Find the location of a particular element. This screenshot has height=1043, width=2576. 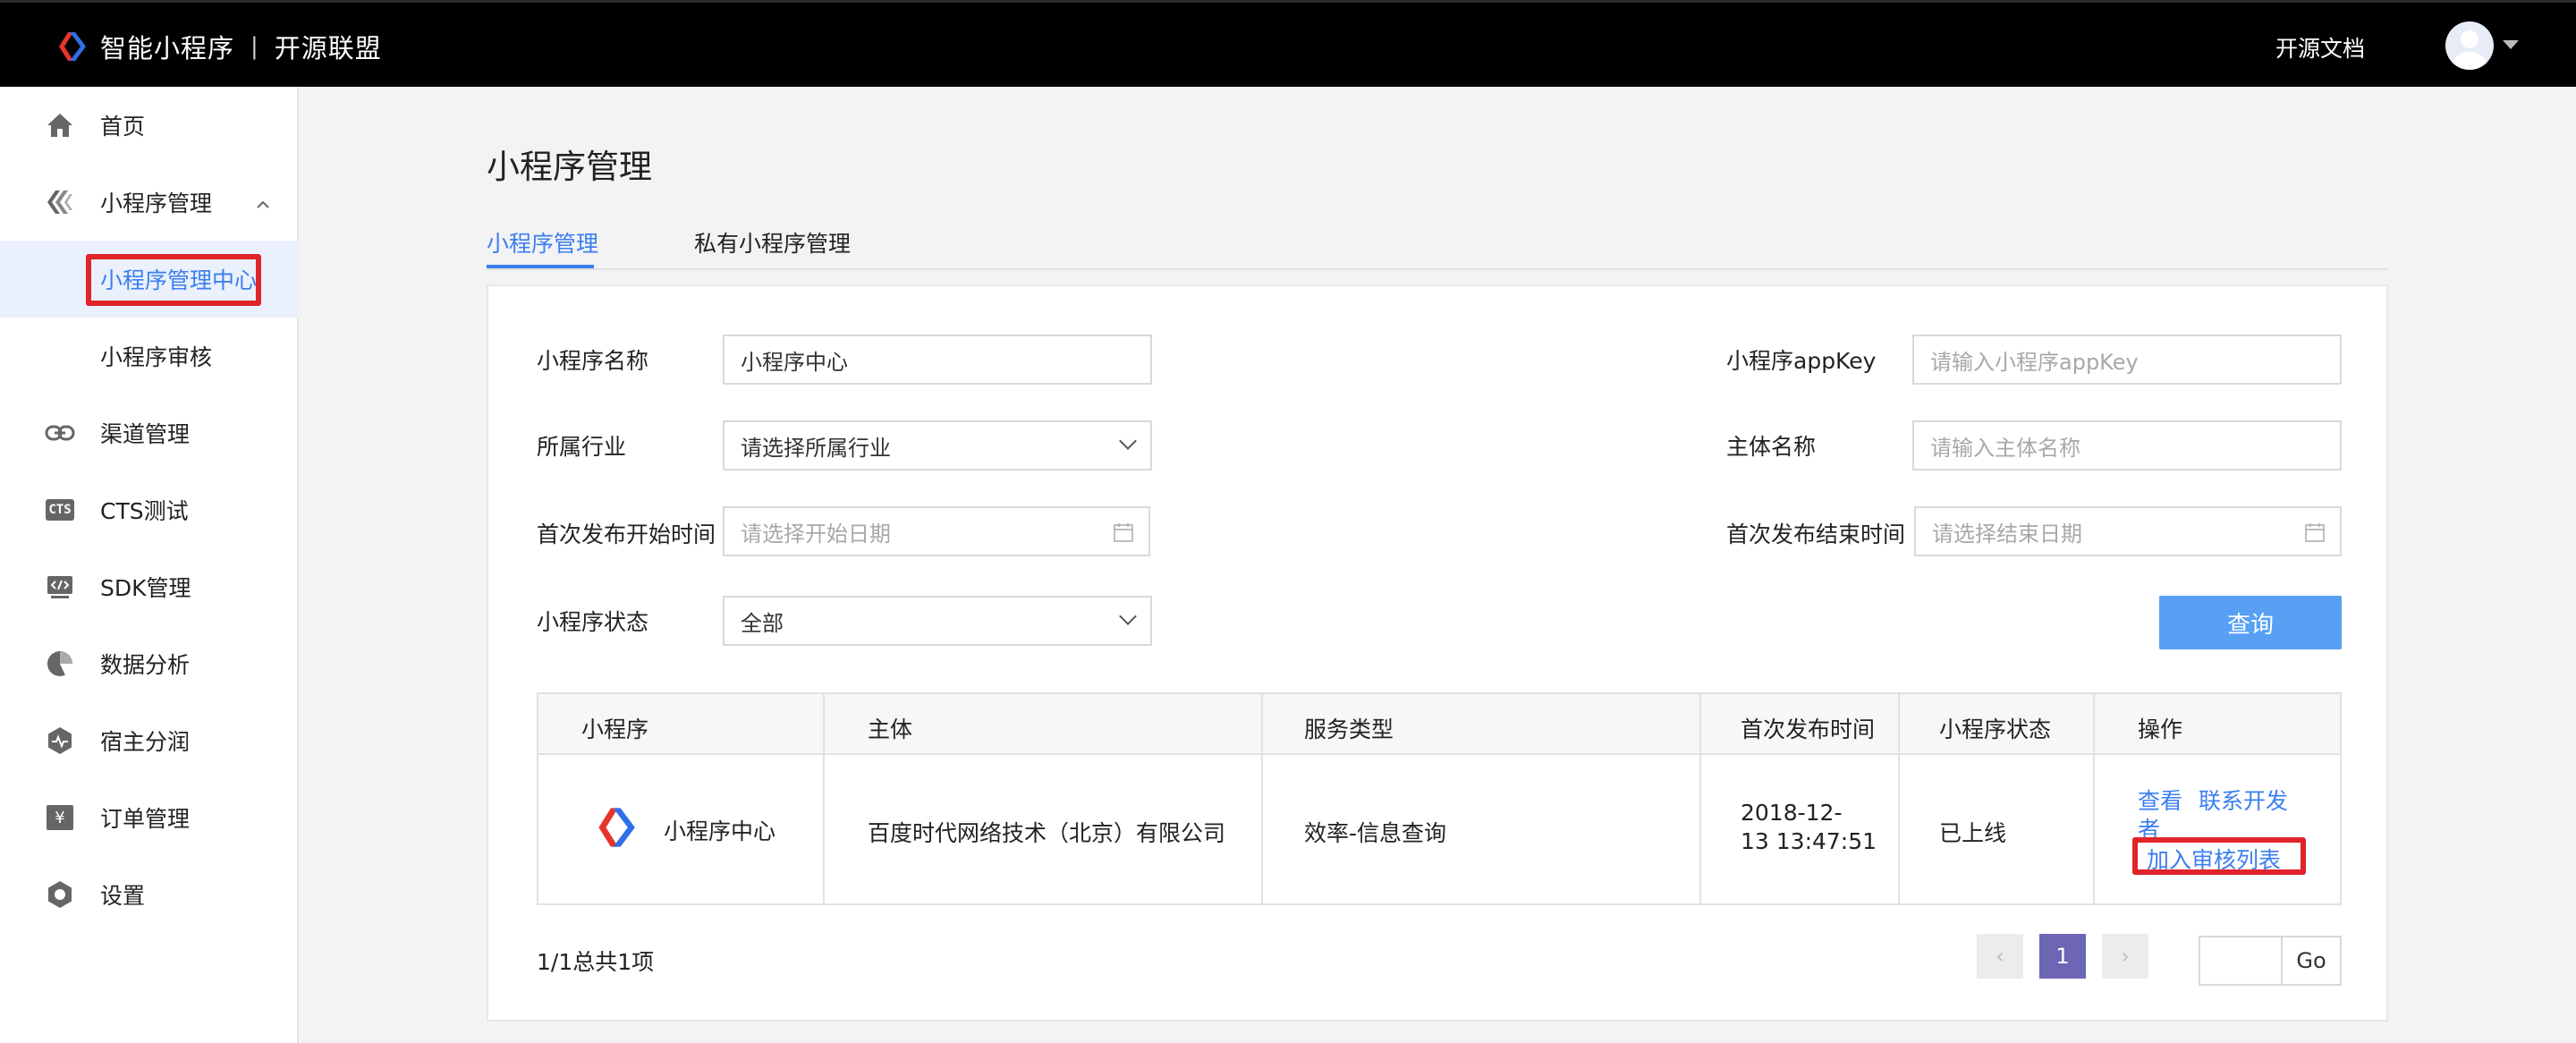

column-header: 首次发布时间 is located at coordinates (1808, 729).